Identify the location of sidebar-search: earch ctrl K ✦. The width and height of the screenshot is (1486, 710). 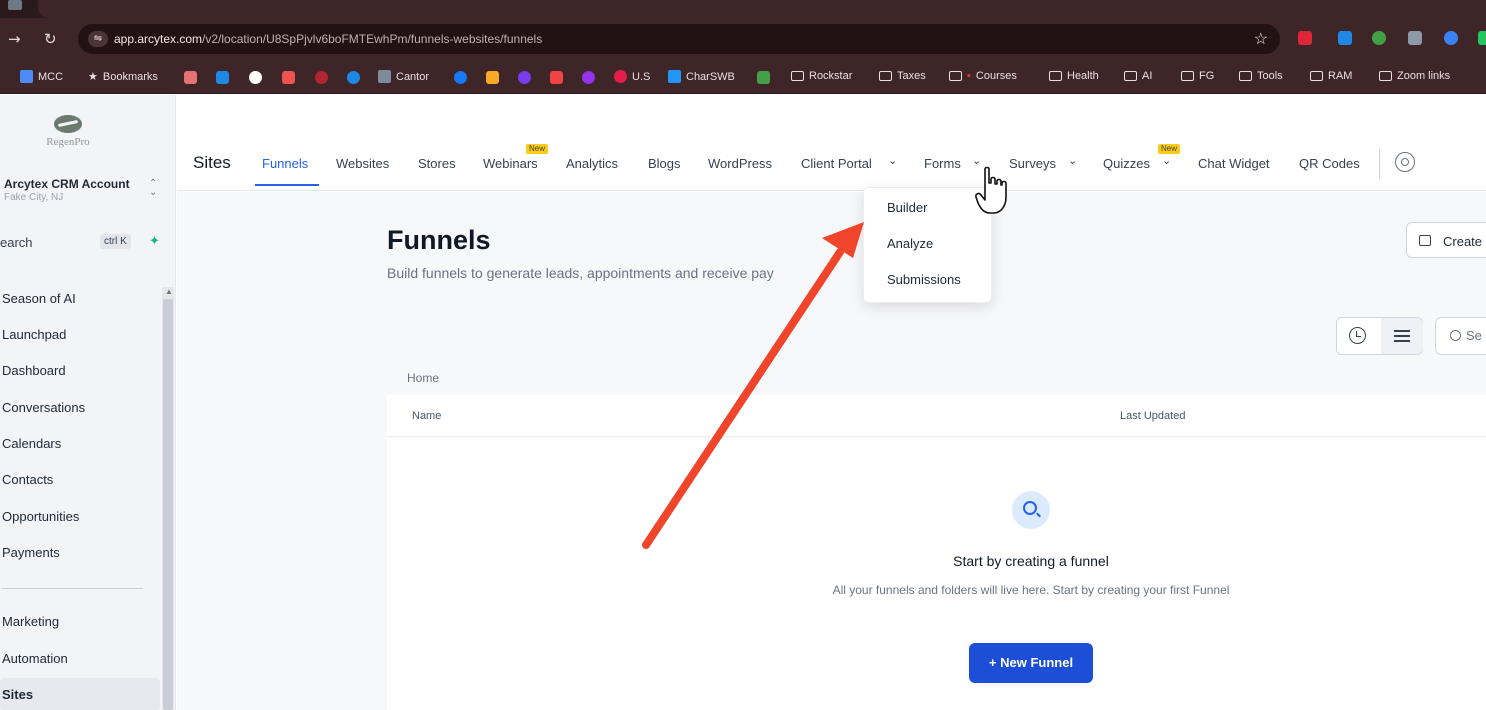
(84, 242).